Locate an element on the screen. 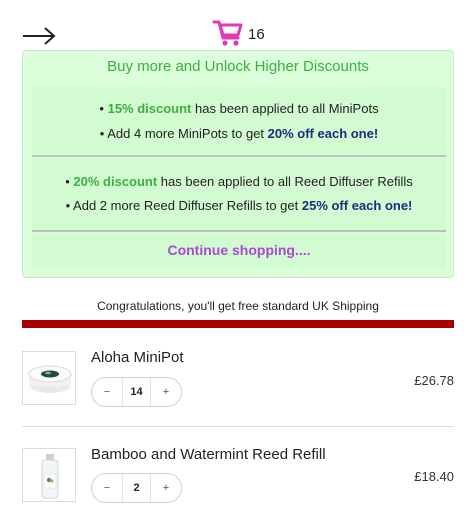 This screenshot has height=527, width=469. discount-title: Buy more and Unlock Higher Discounts is located at coordinates (238, 66).